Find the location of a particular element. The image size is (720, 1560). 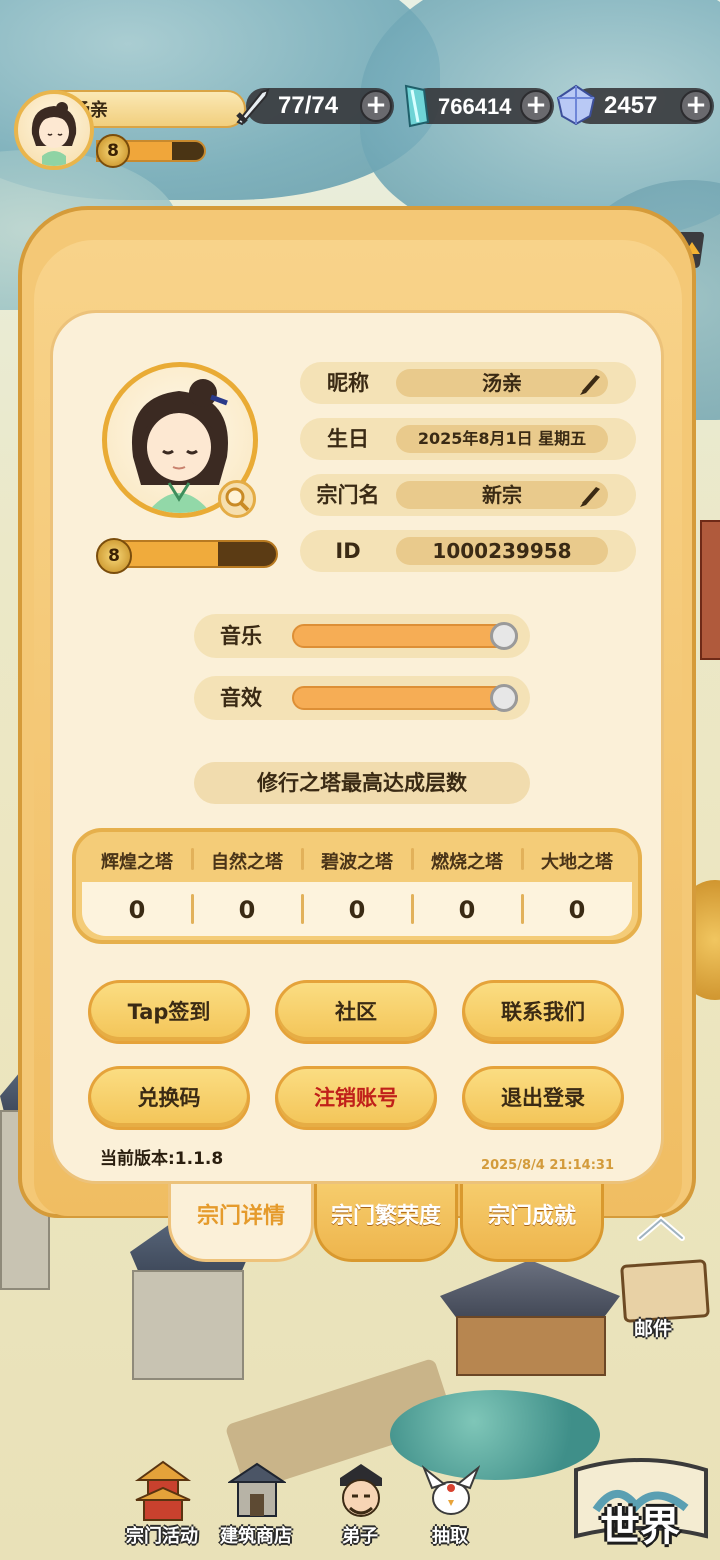

nav-gacha: 抽取 is located at coordinates (450, 1506).